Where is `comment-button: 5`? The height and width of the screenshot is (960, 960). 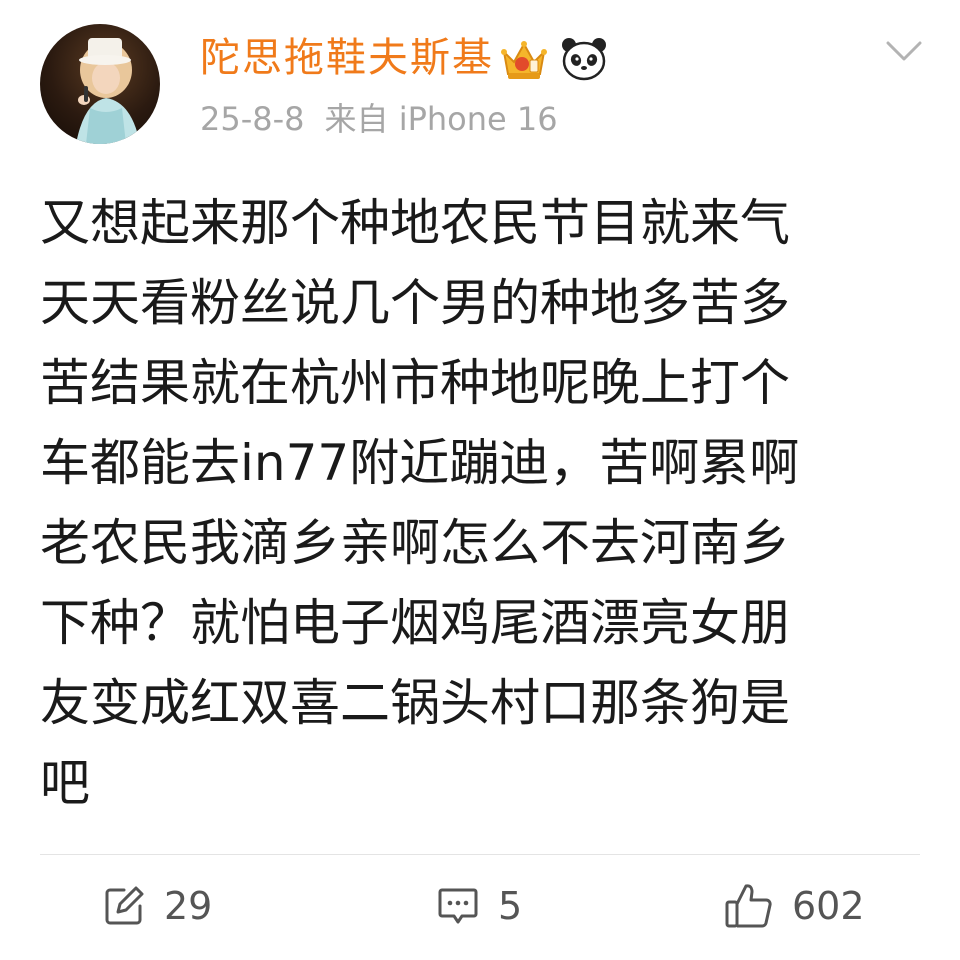 comment-button: 5 is located at coordinates (479, 906).